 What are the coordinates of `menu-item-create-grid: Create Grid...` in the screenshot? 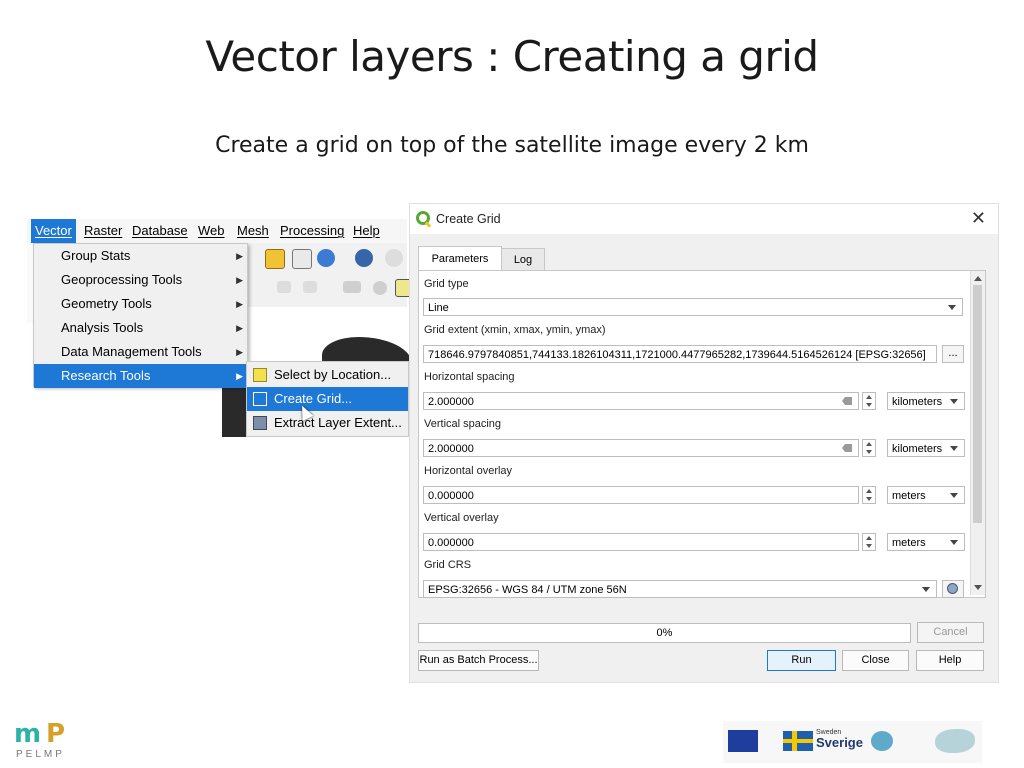 It's located at (327, 399).